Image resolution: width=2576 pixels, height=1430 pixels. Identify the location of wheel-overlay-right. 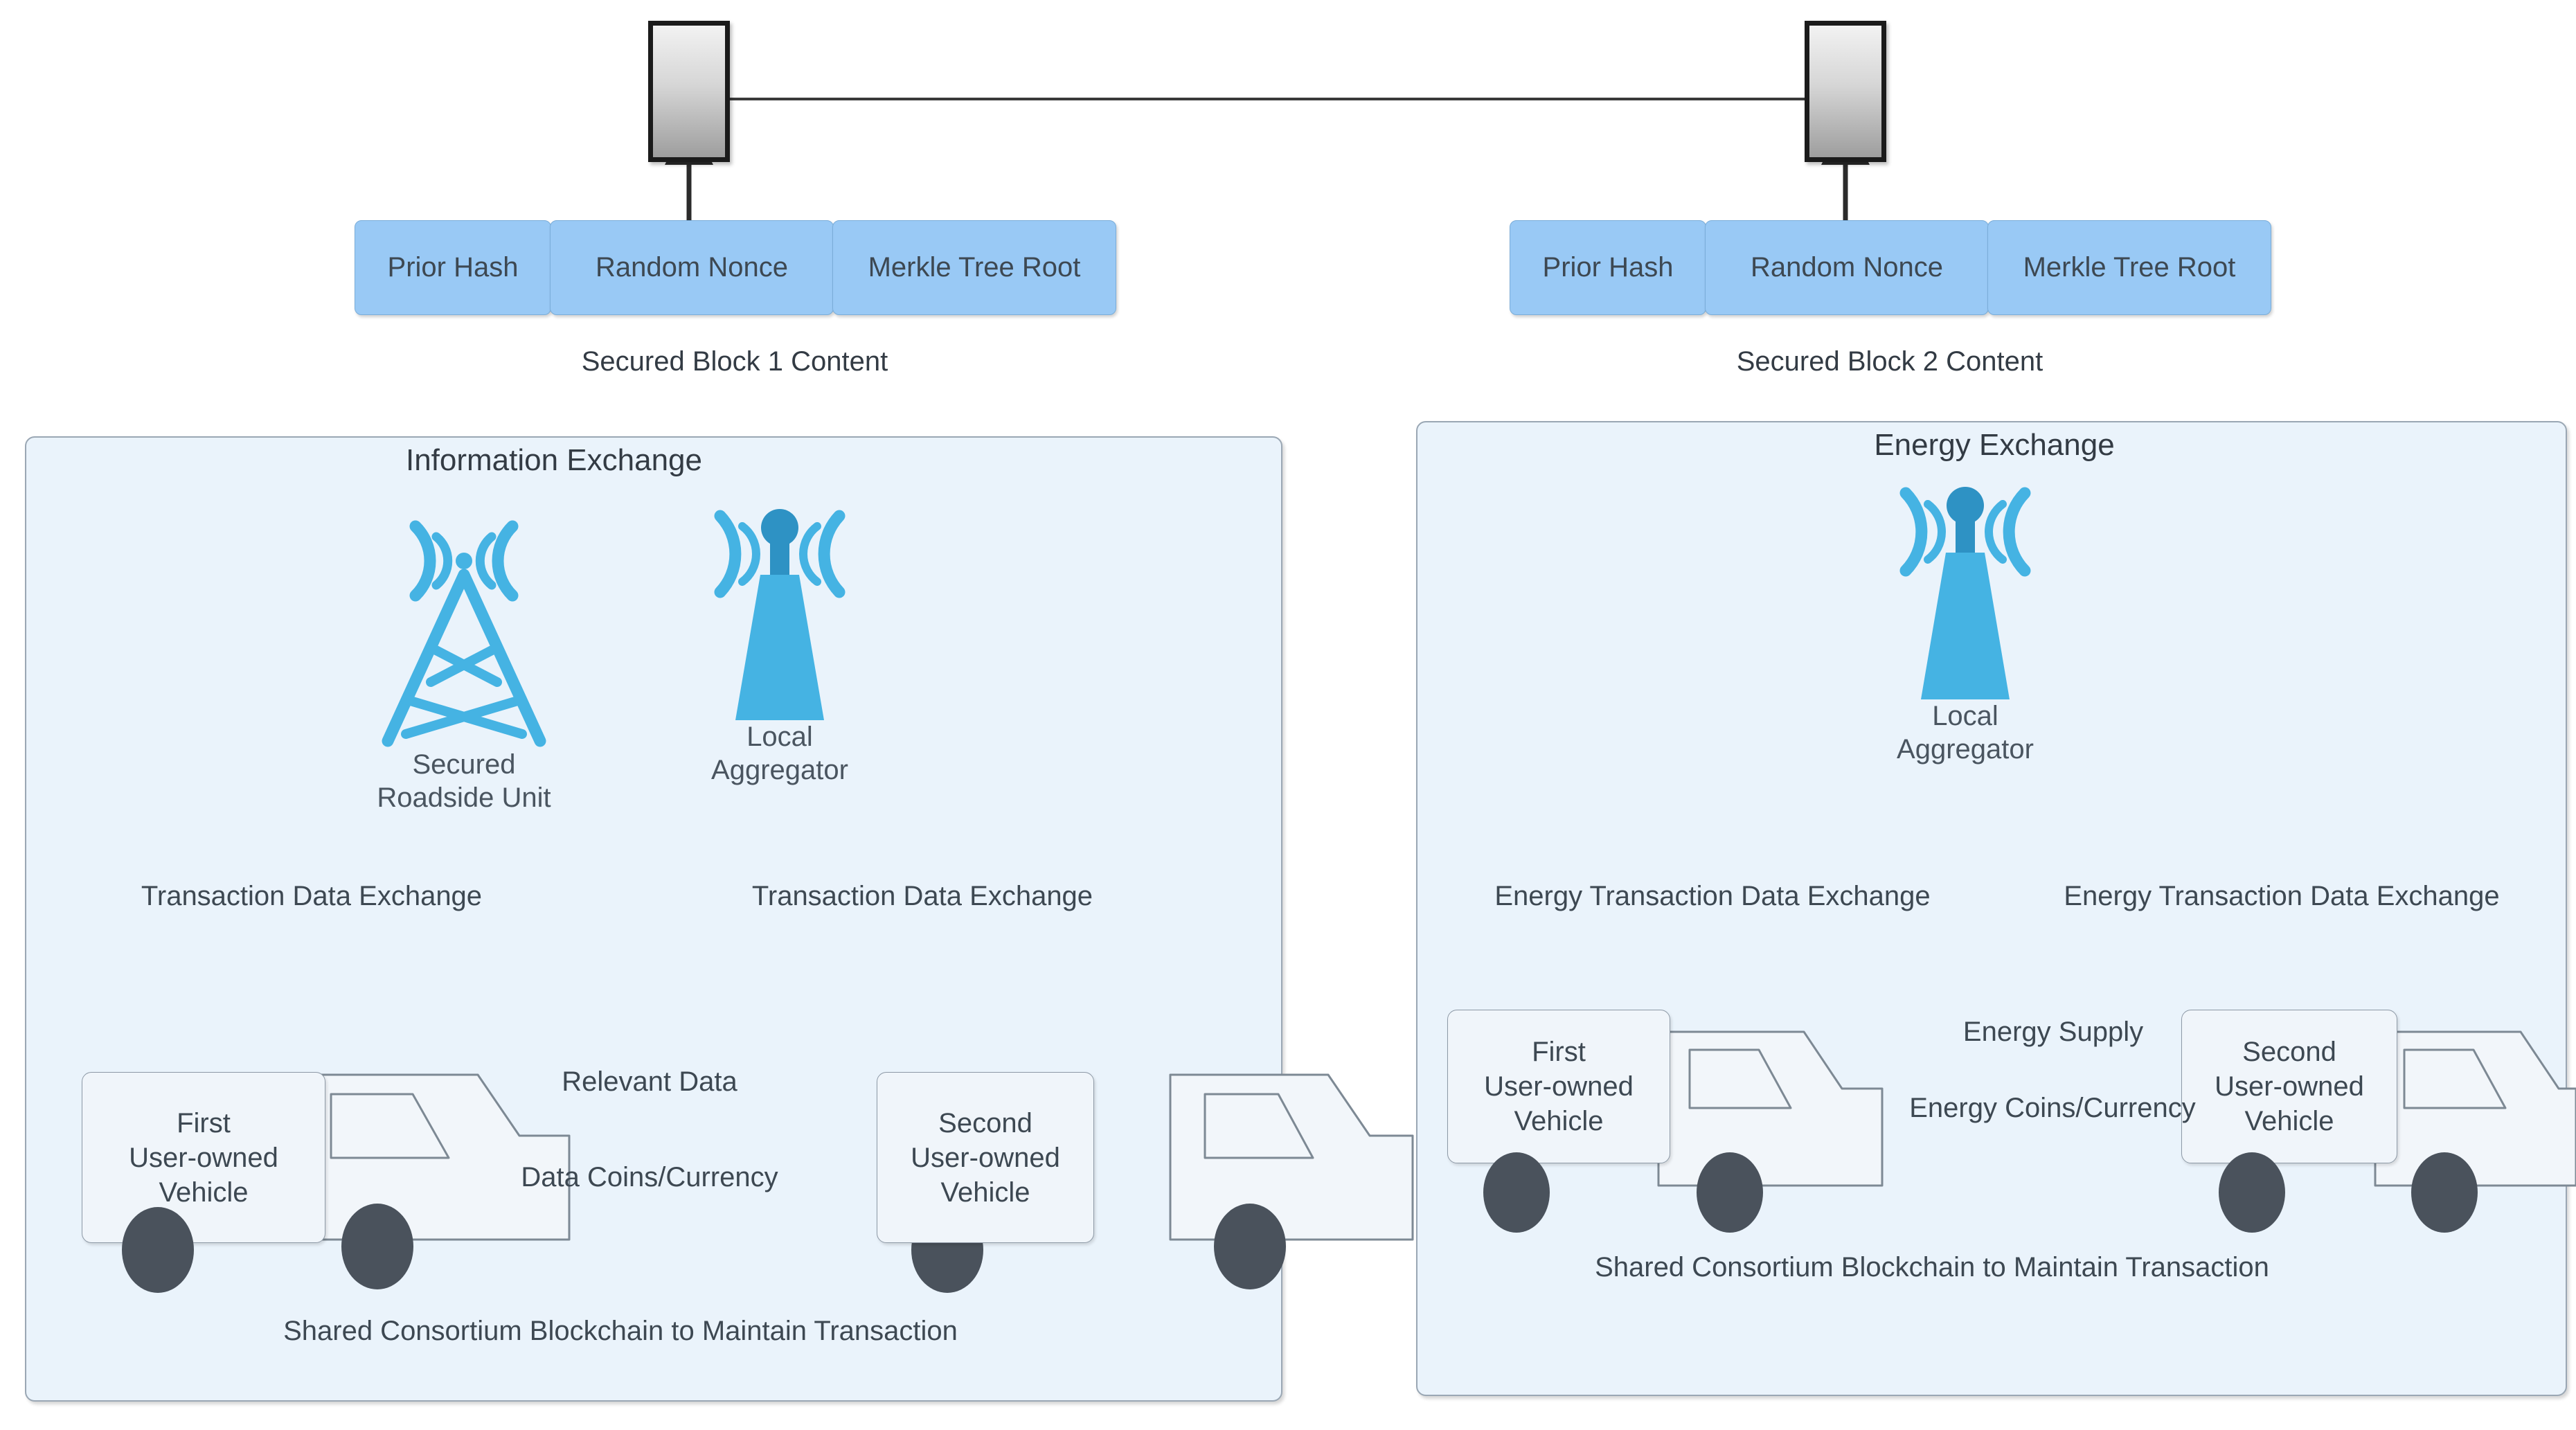
(1884, 1192).